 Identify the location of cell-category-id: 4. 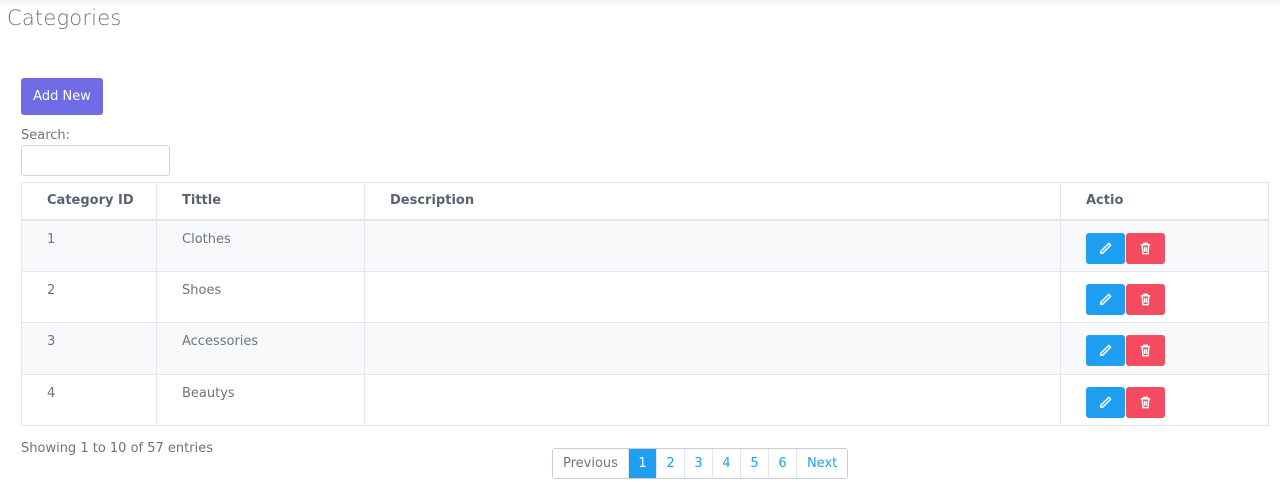
(89, 399).